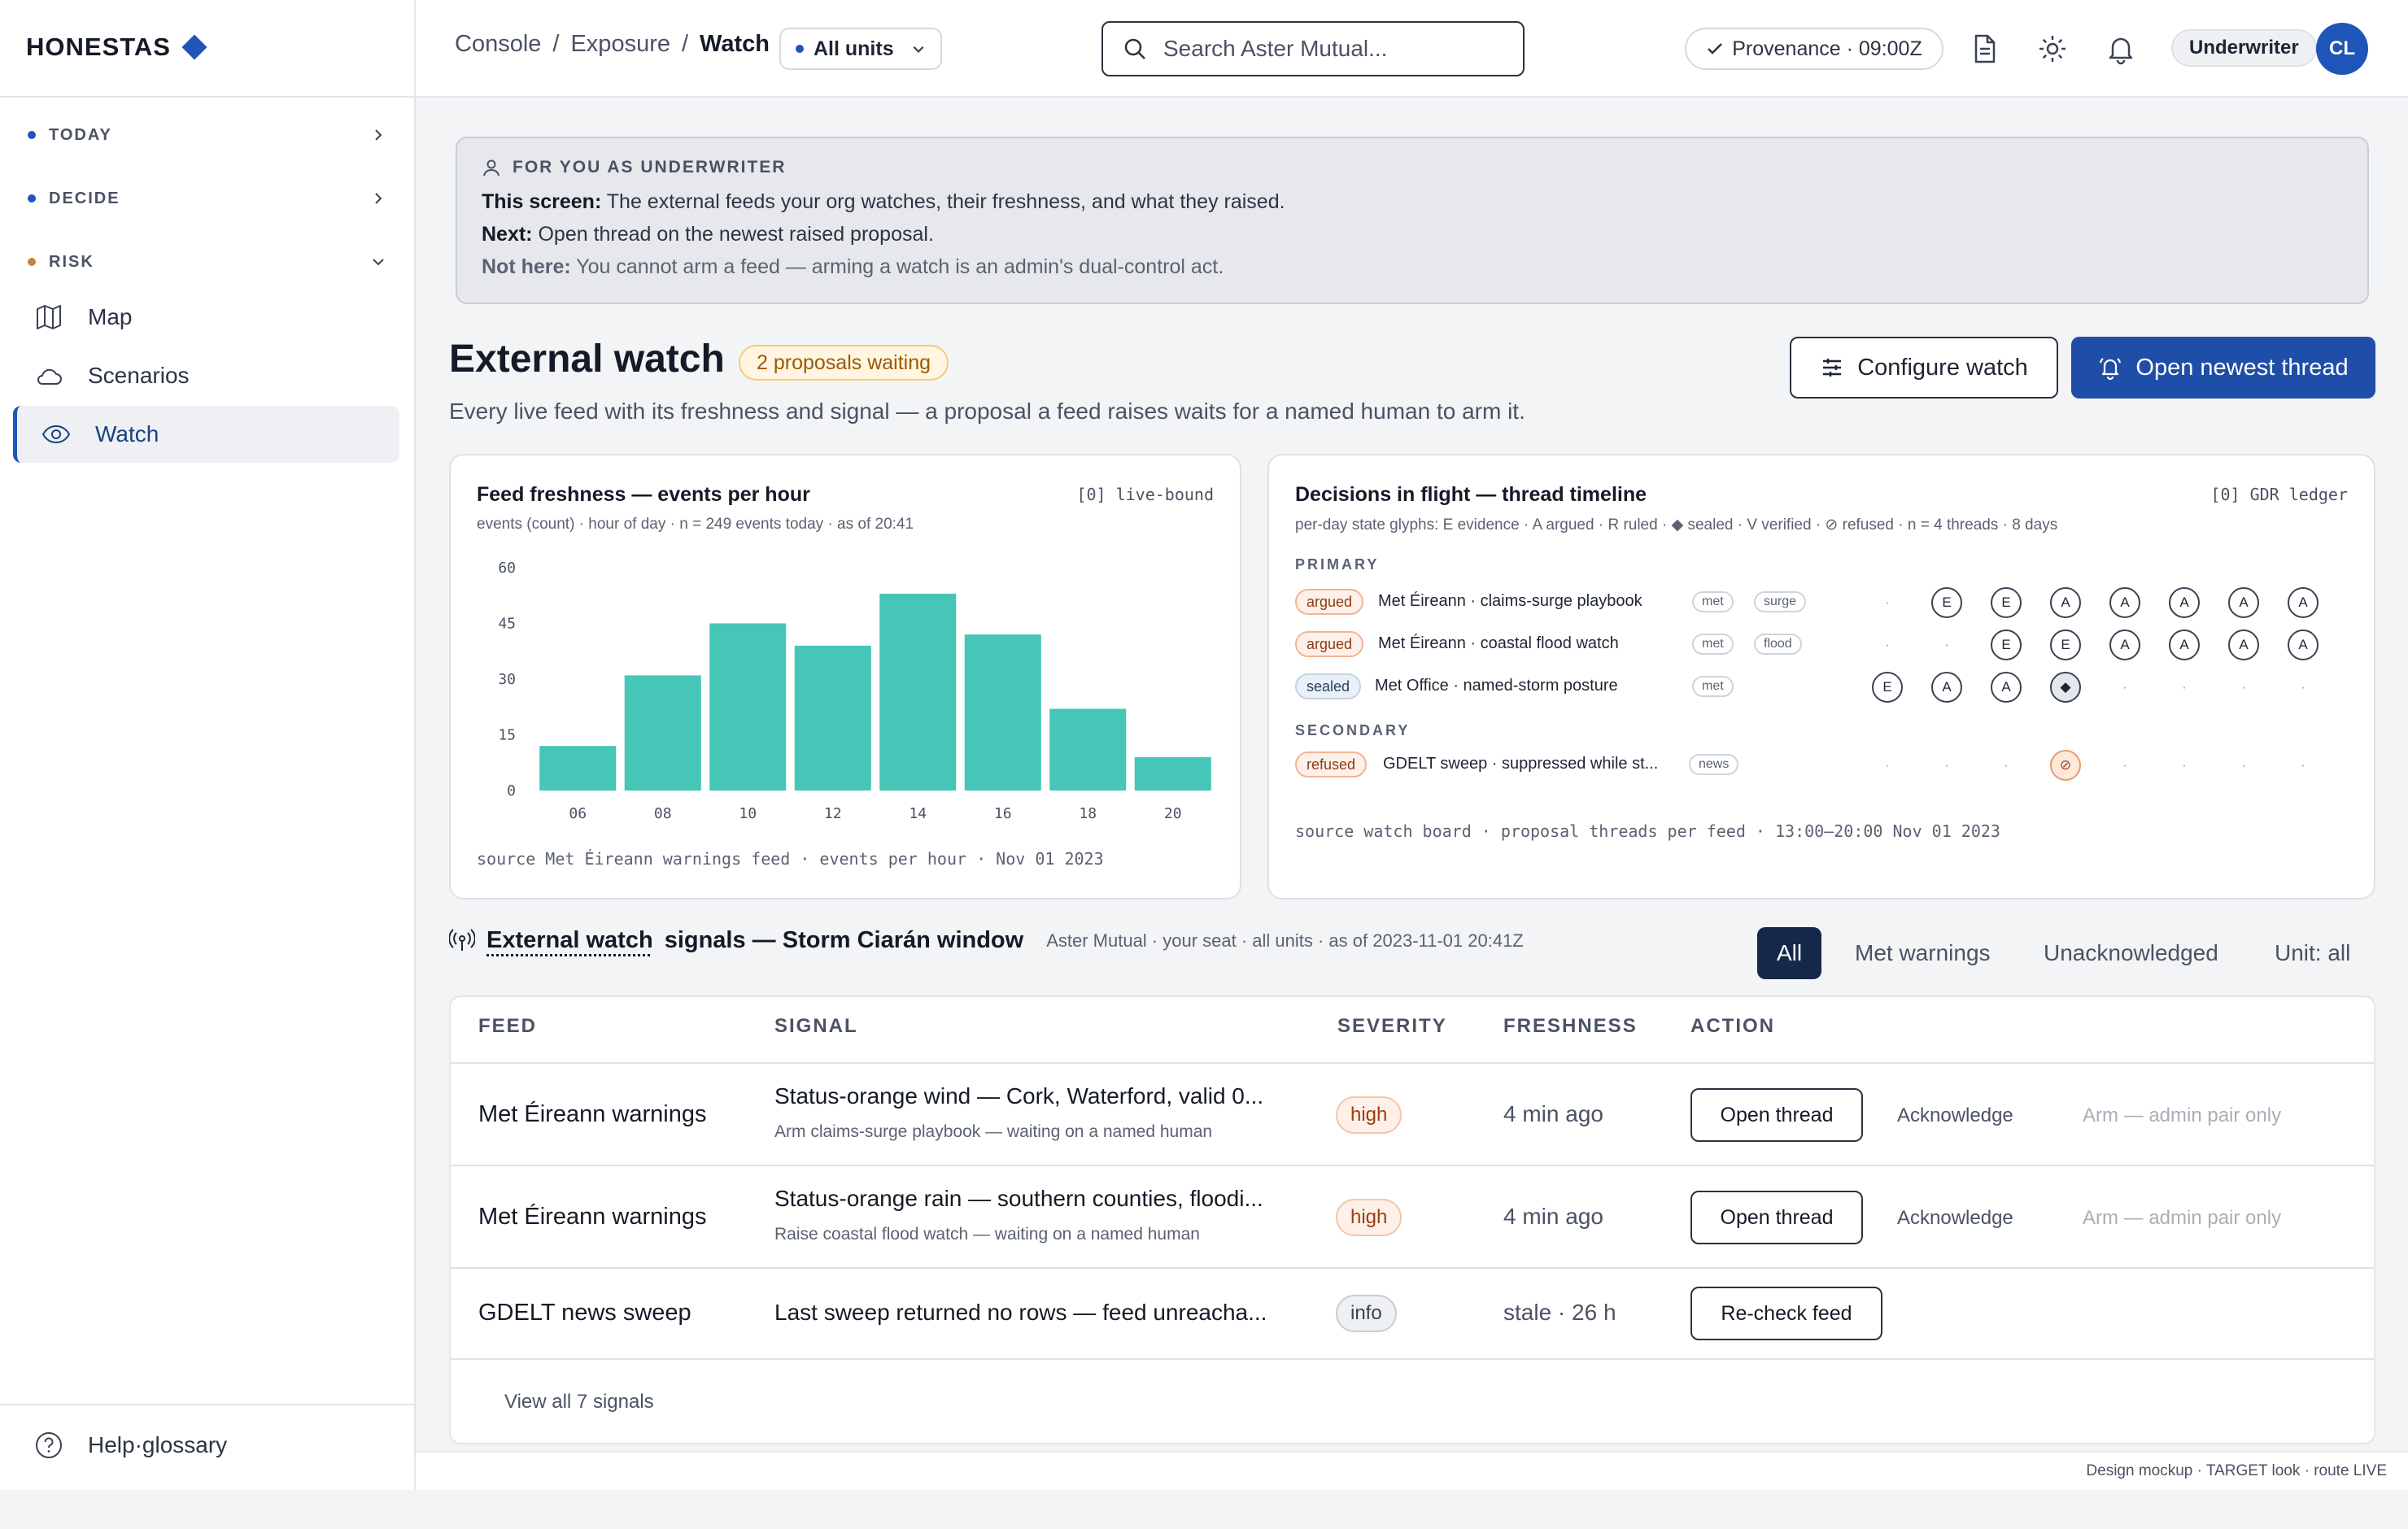 This screenshot has height=1529, width=2408. I want to click on thread-tag: flood, so click(1778, 644).